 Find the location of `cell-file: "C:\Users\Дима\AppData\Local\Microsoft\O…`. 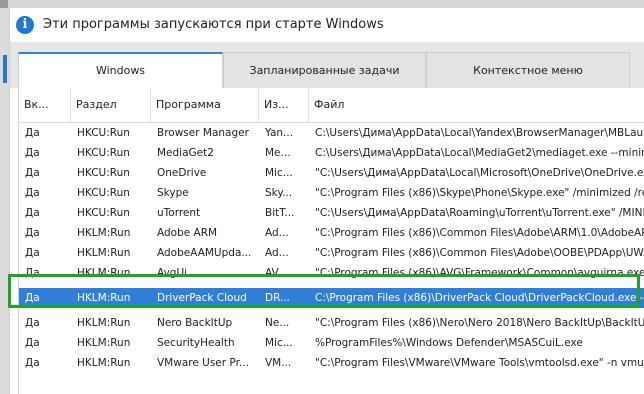

cell-file: "C:\Users\Дима\AppData\Local\Microsoft\O… is located at coordinates (479, 173).